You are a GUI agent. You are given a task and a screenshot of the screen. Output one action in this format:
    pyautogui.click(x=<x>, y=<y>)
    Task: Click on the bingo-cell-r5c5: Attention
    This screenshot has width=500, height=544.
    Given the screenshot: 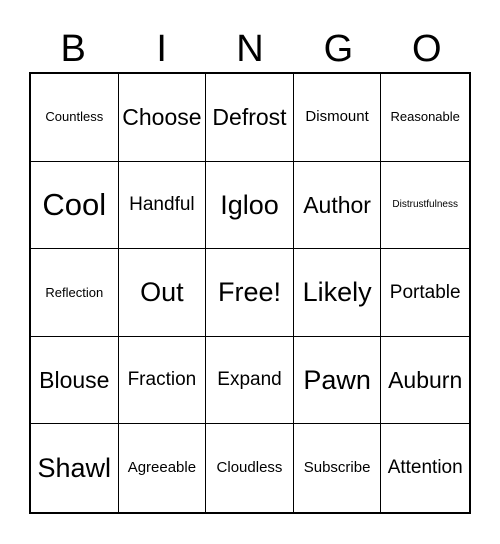 What is the action you would take?
    pyautogui.click(x=425, y=468)
    